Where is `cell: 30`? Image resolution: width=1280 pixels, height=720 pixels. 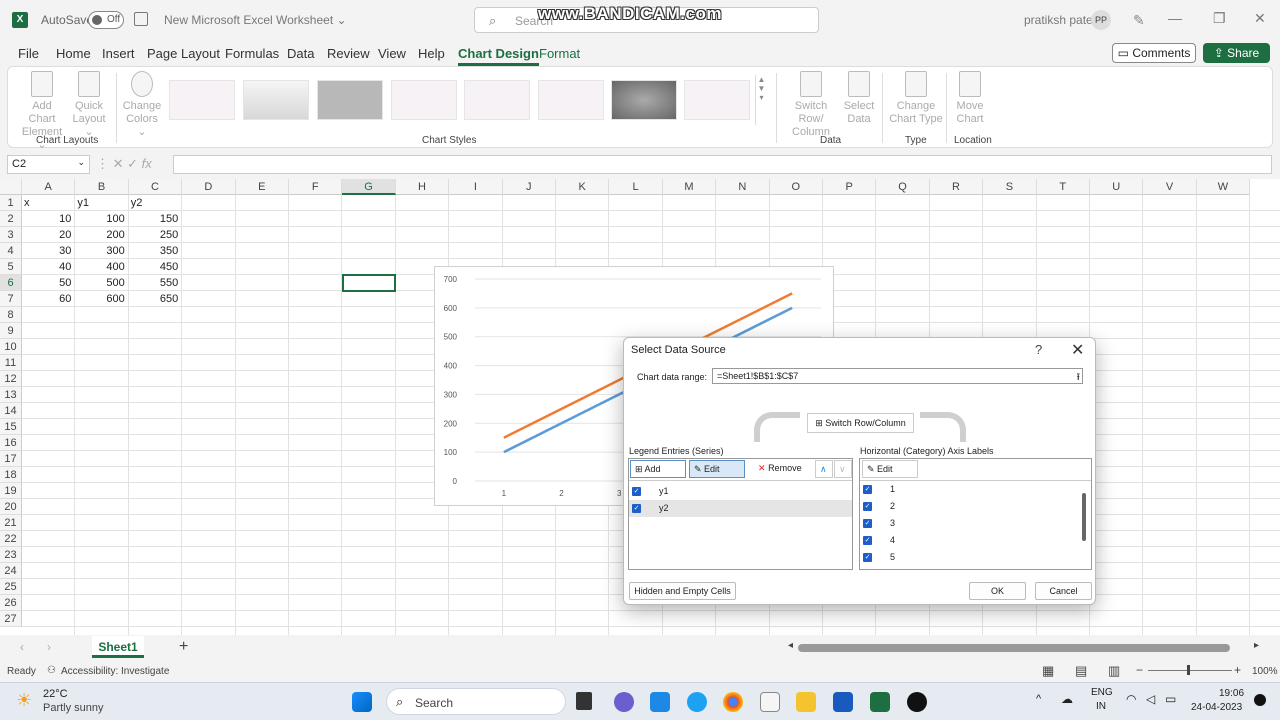 cell: 30 is located at coordinates (49, 251).